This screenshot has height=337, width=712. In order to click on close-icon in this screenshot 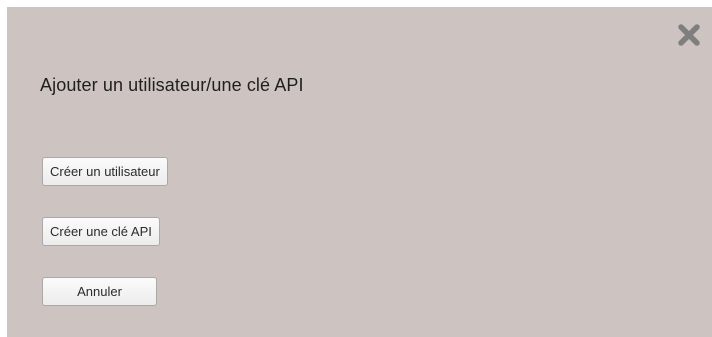, I will do `click(689, 35)`.